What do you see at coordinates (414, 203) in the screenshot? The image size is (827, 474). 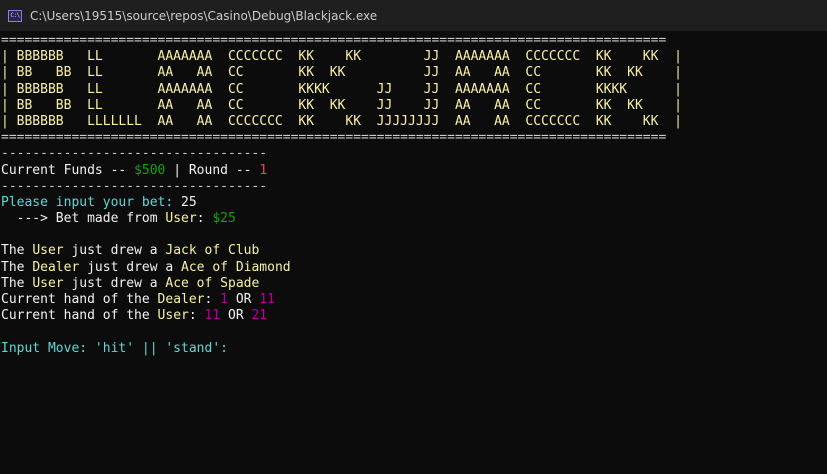 I see `bet-prompt-line: Please input your bet: 25` at bounding box center [414, 203].